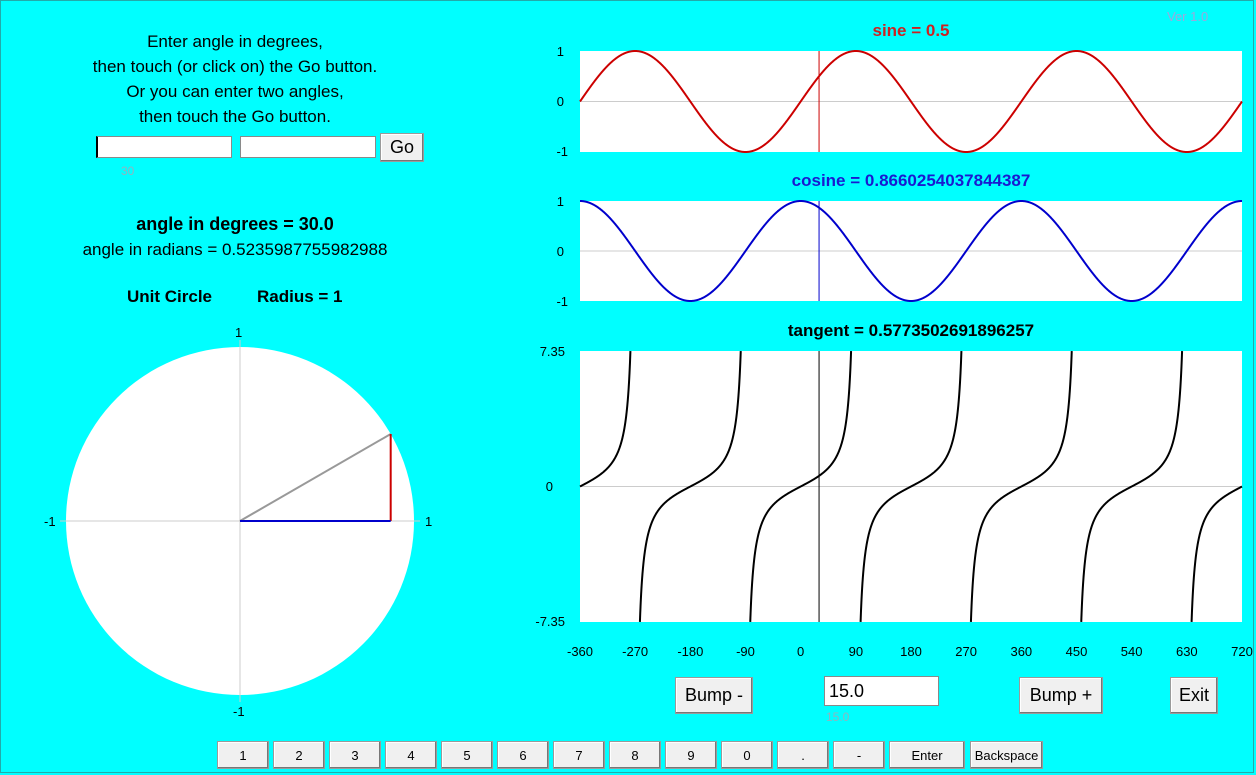  What do you see at coordinates (801, 651) in the screenshot?
I see `x-tick-label: 0` at bounding box center [801, 651].